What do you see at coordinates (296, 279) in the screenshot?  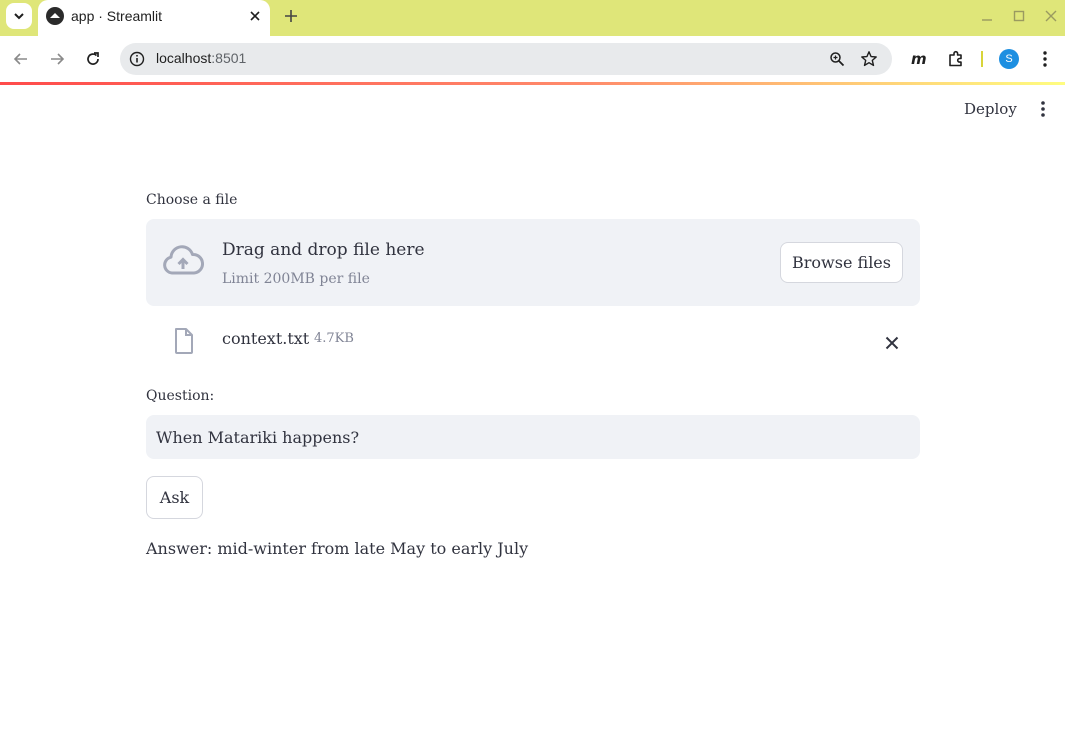 I see `dropzone-limit: Limit 200MB per file` at bounding box center [296, 279].